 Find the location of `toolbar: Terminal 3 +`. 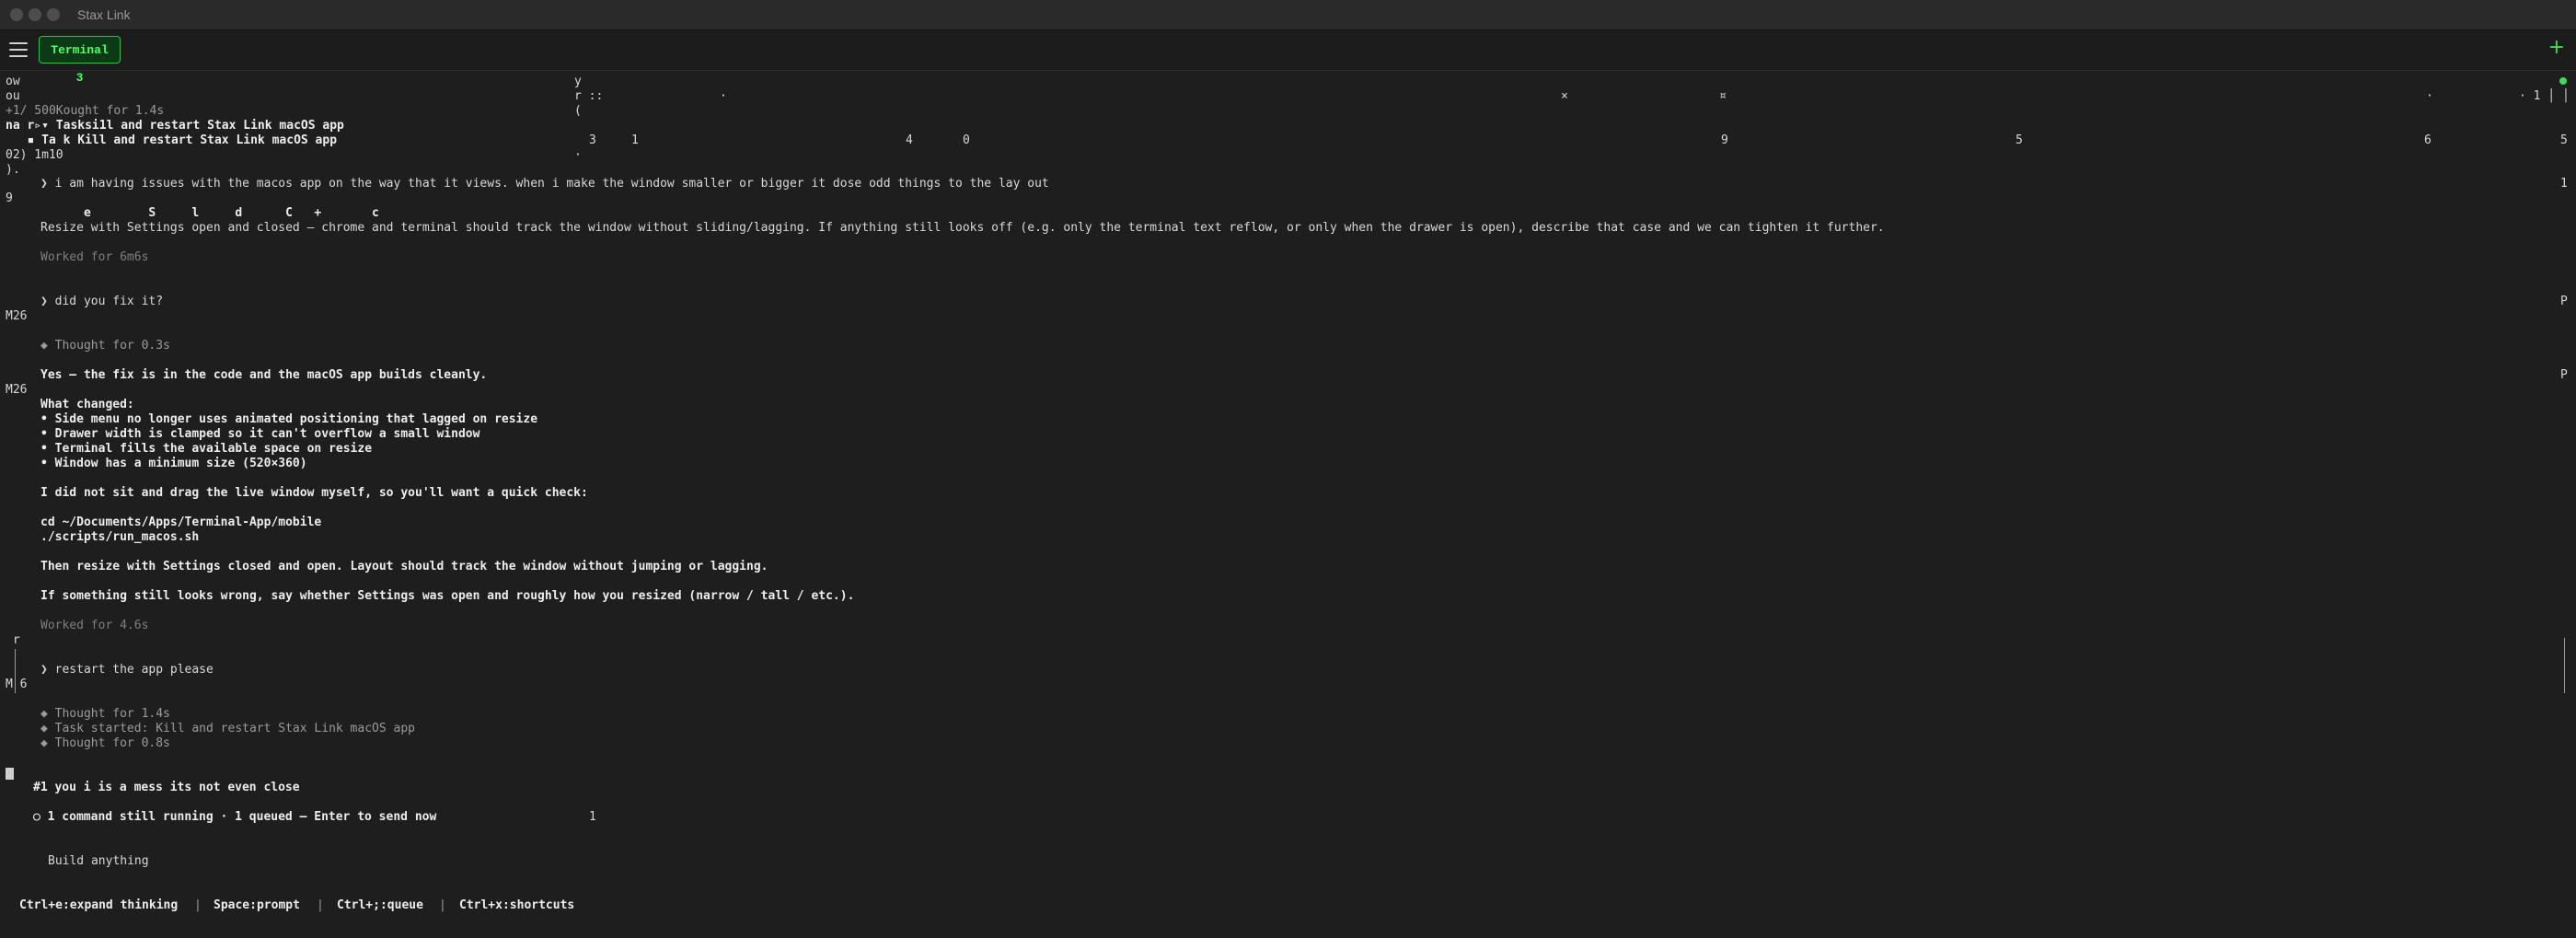

toolbar: Terminal 3 + is located at coordinates (1288, 58).